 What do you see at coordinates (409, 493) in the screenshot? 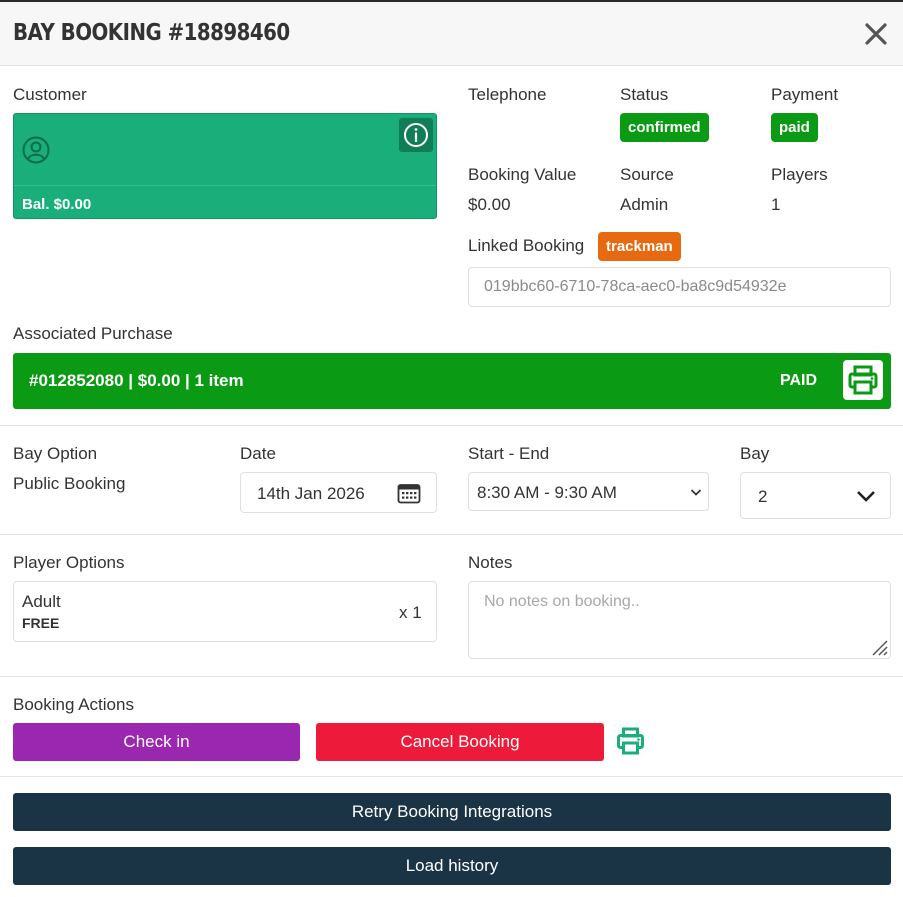
I see `calendar-icon` at bounding box center [409, 493].